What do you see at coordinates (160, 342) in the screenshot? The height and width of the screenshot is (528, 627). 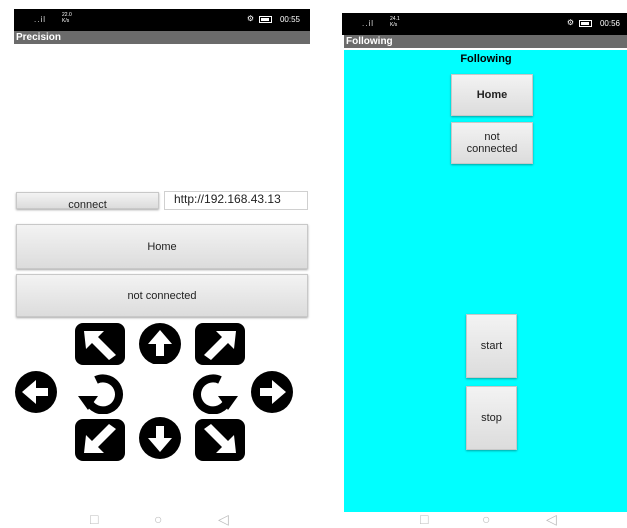 I see `arrow-up-icon` at bounding box center [160, 342].